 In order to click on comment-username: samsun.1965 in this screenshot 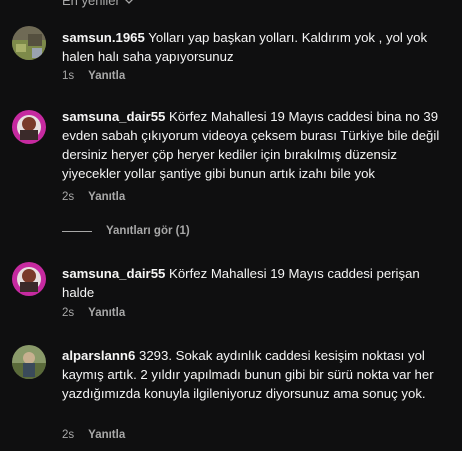, I will do `click(103, 37)`.